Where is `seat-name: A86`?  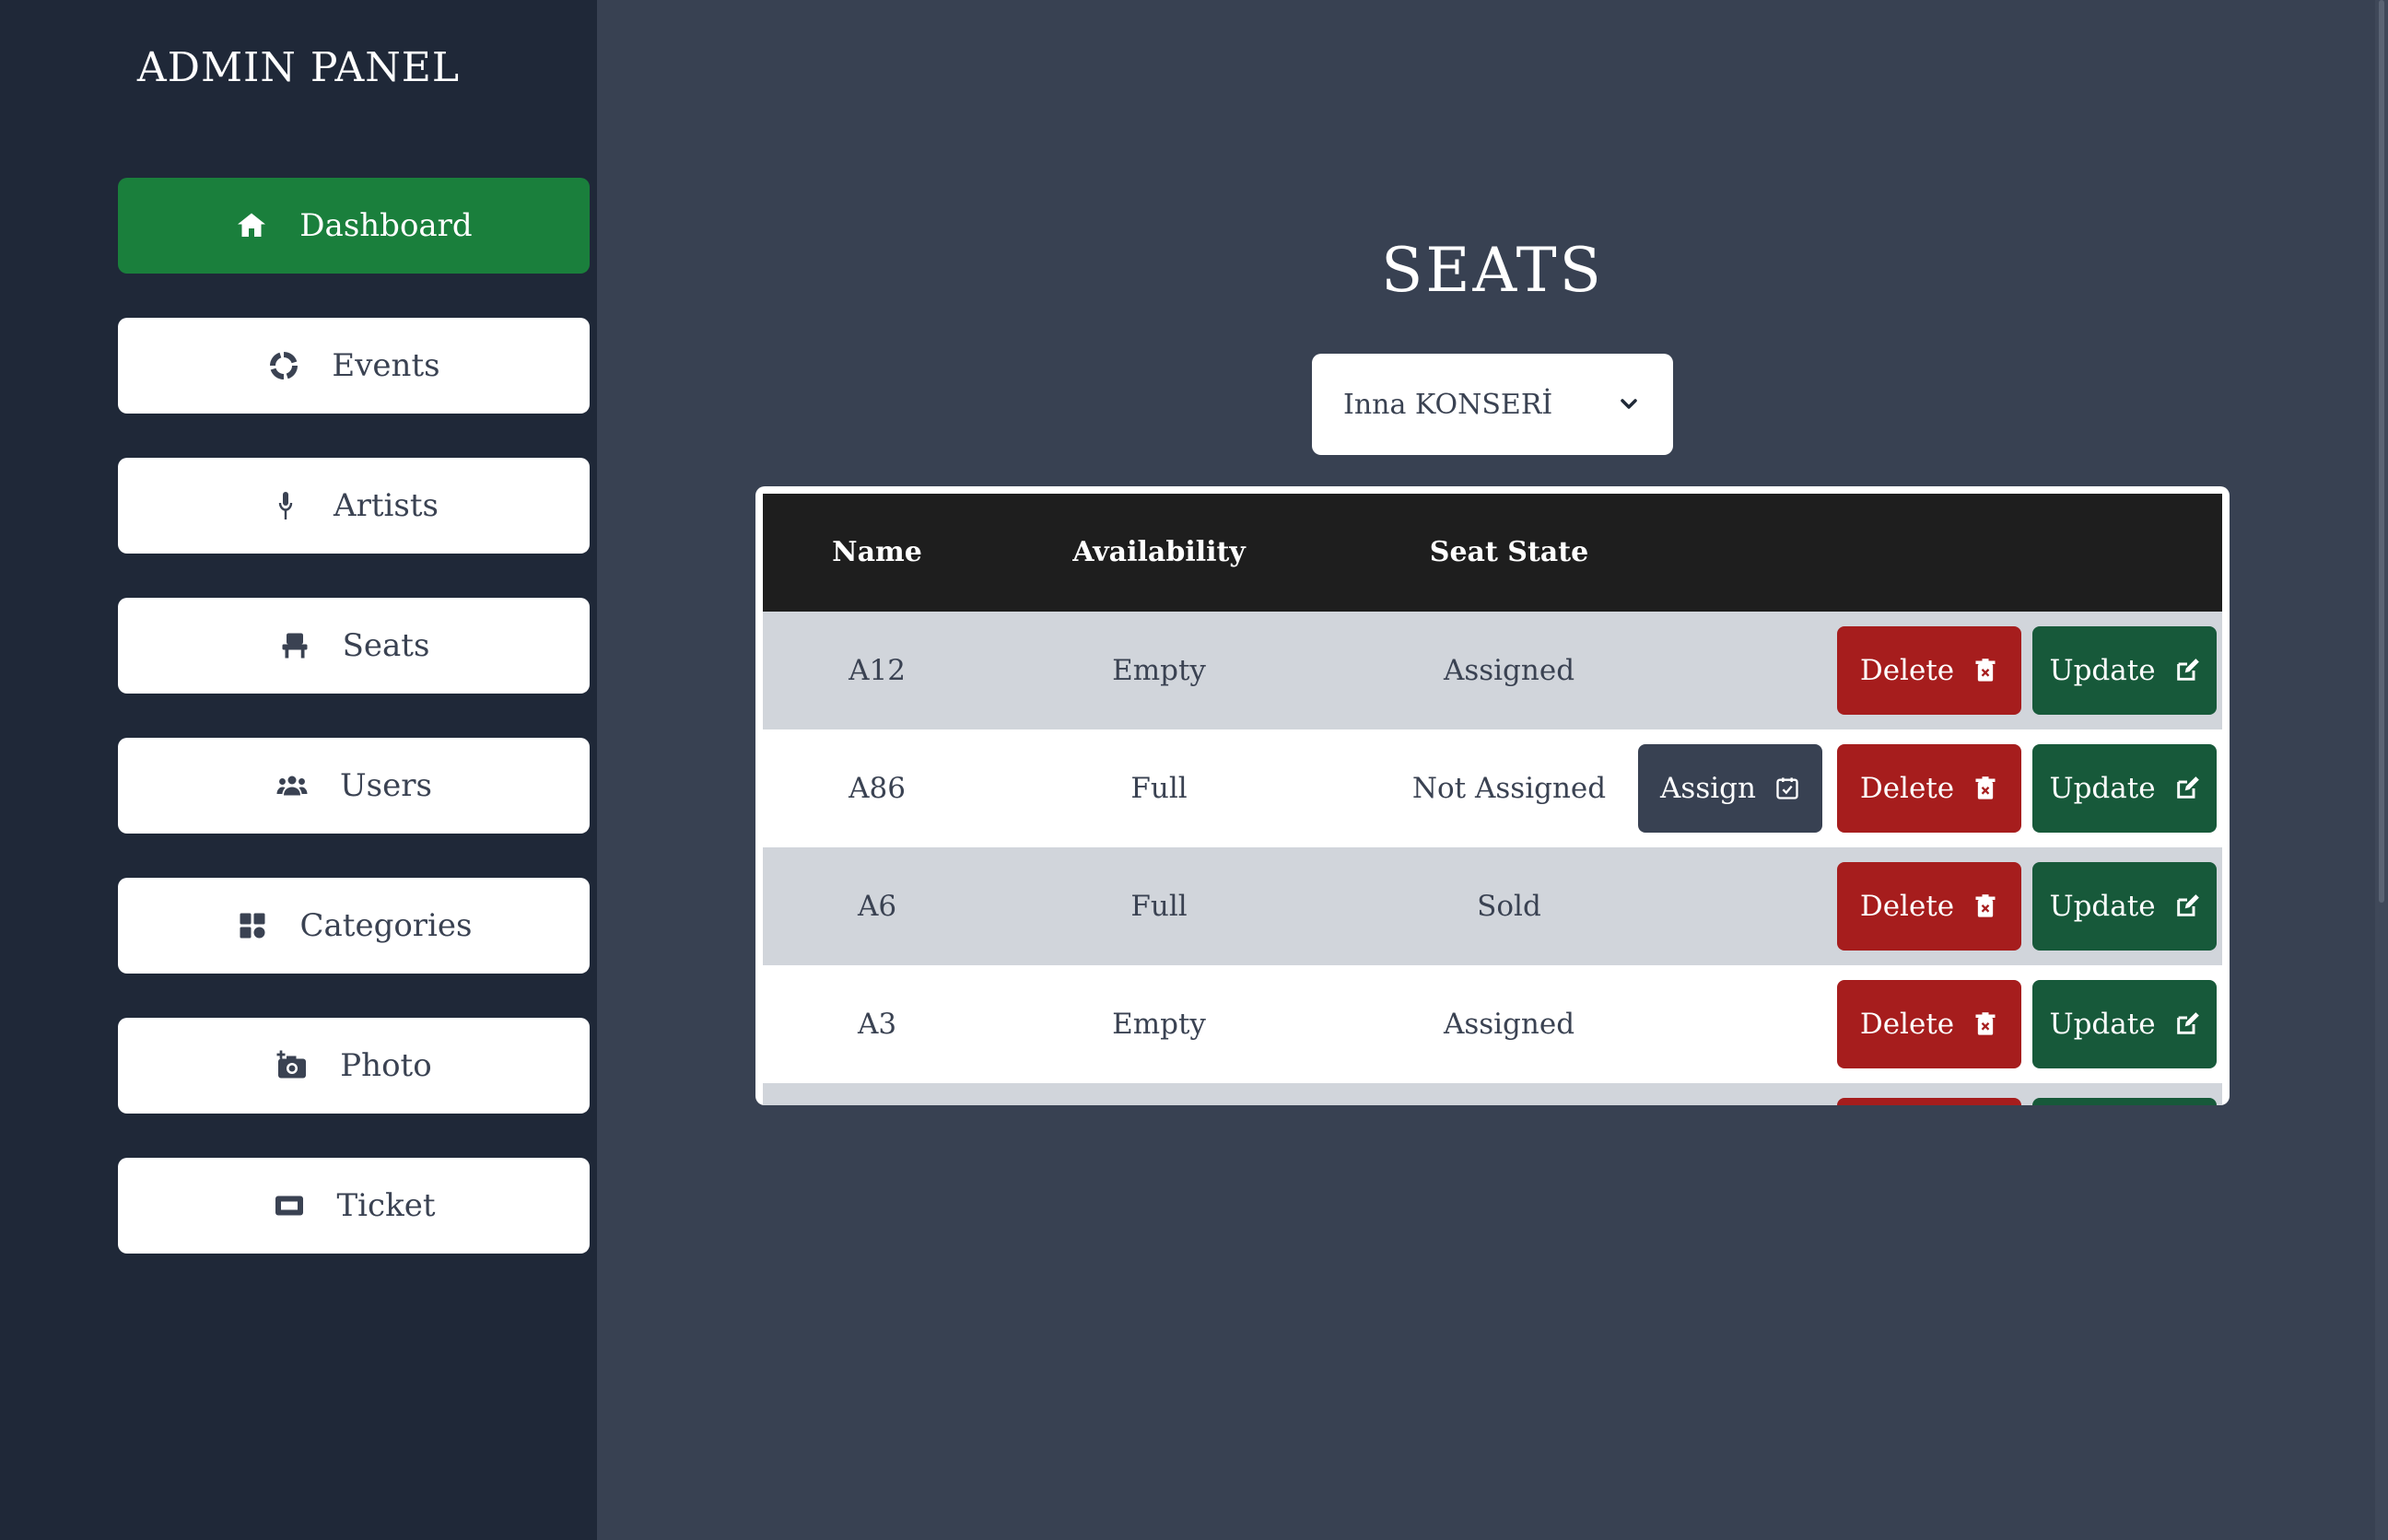
seat-name: A86 is located at coordinates (877, 788).